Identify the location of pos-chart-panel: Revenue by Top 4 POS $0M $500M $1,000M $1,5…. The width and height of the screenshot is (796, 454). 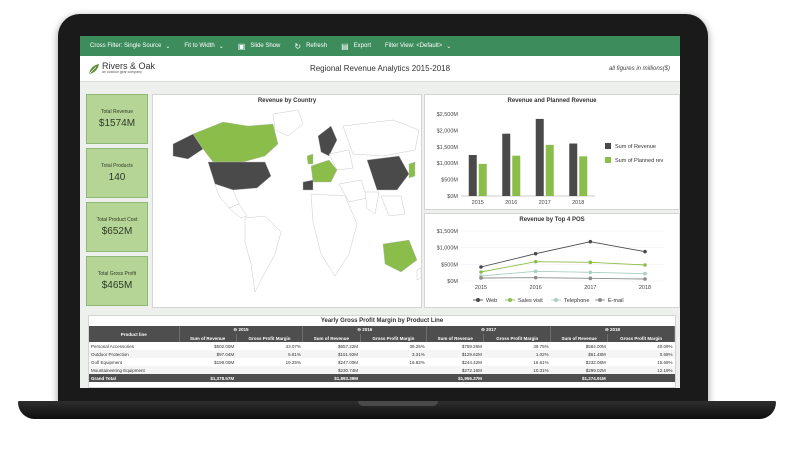
(552, 260).